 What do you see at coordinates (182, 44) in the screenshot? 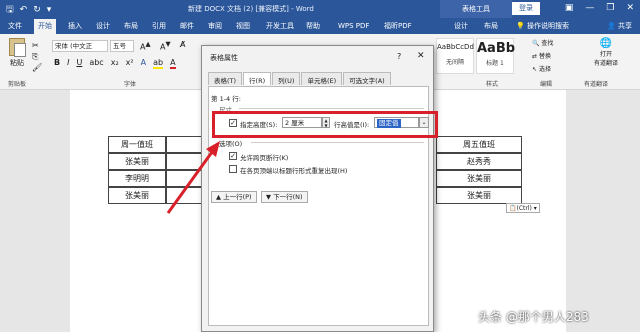
I see `clear-format-icon: A̸` at bounding box center [182, 44].